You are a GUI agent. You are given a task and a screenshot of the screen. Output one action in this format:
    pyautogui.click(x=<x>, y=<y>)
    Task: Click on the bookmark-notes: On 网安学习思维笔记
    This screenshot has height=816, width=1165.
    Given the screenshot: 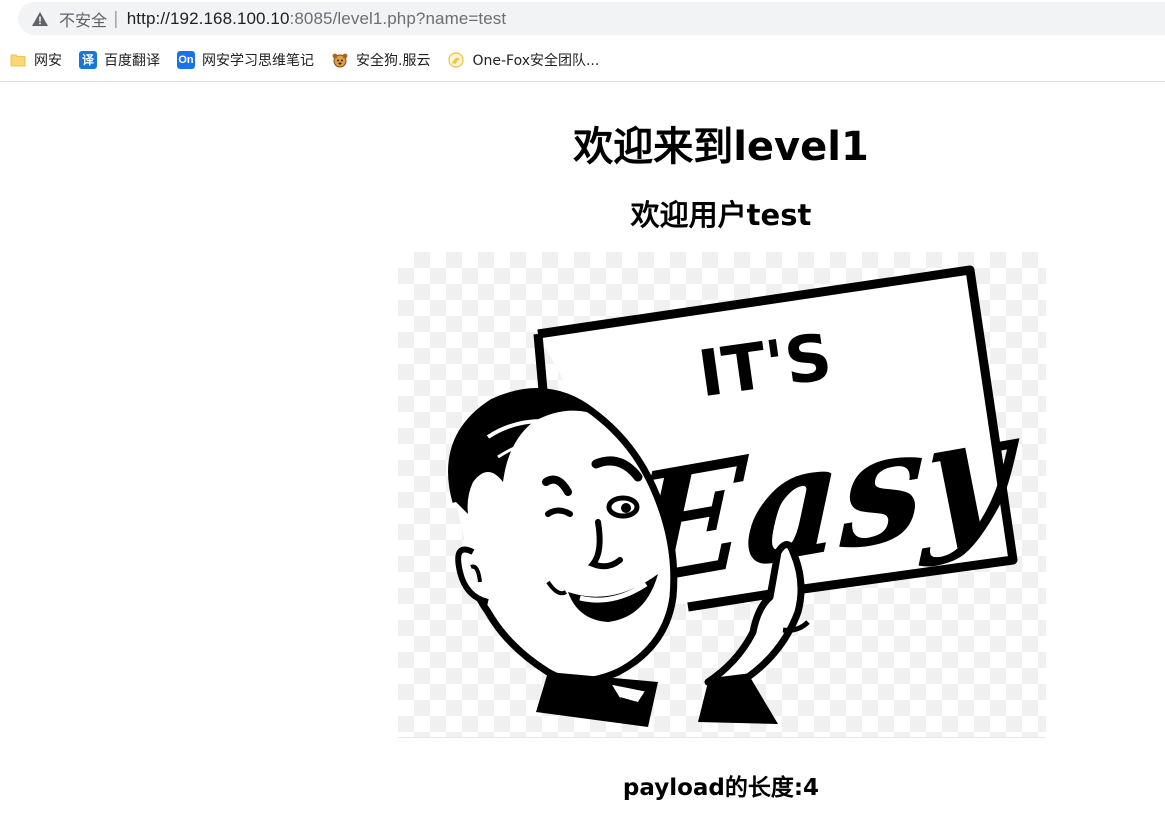 What is the action you would take?
    pyautogui.click(x=245, y=60)
    